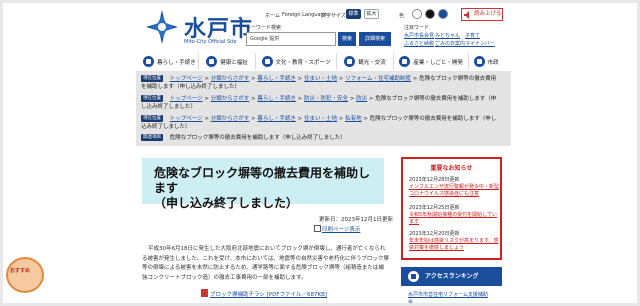  Describe the element at coordinates (212, 61) in the screenshot. I see `heart-icon` at that location.